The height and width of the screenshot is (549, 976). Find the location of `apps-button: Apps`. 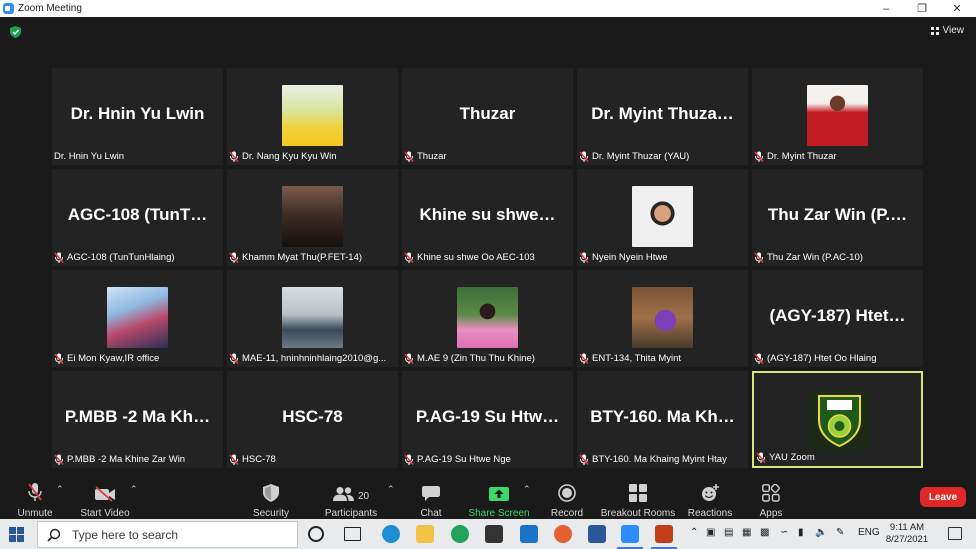

apps-button: Apps is located at coordinates (771, 499).